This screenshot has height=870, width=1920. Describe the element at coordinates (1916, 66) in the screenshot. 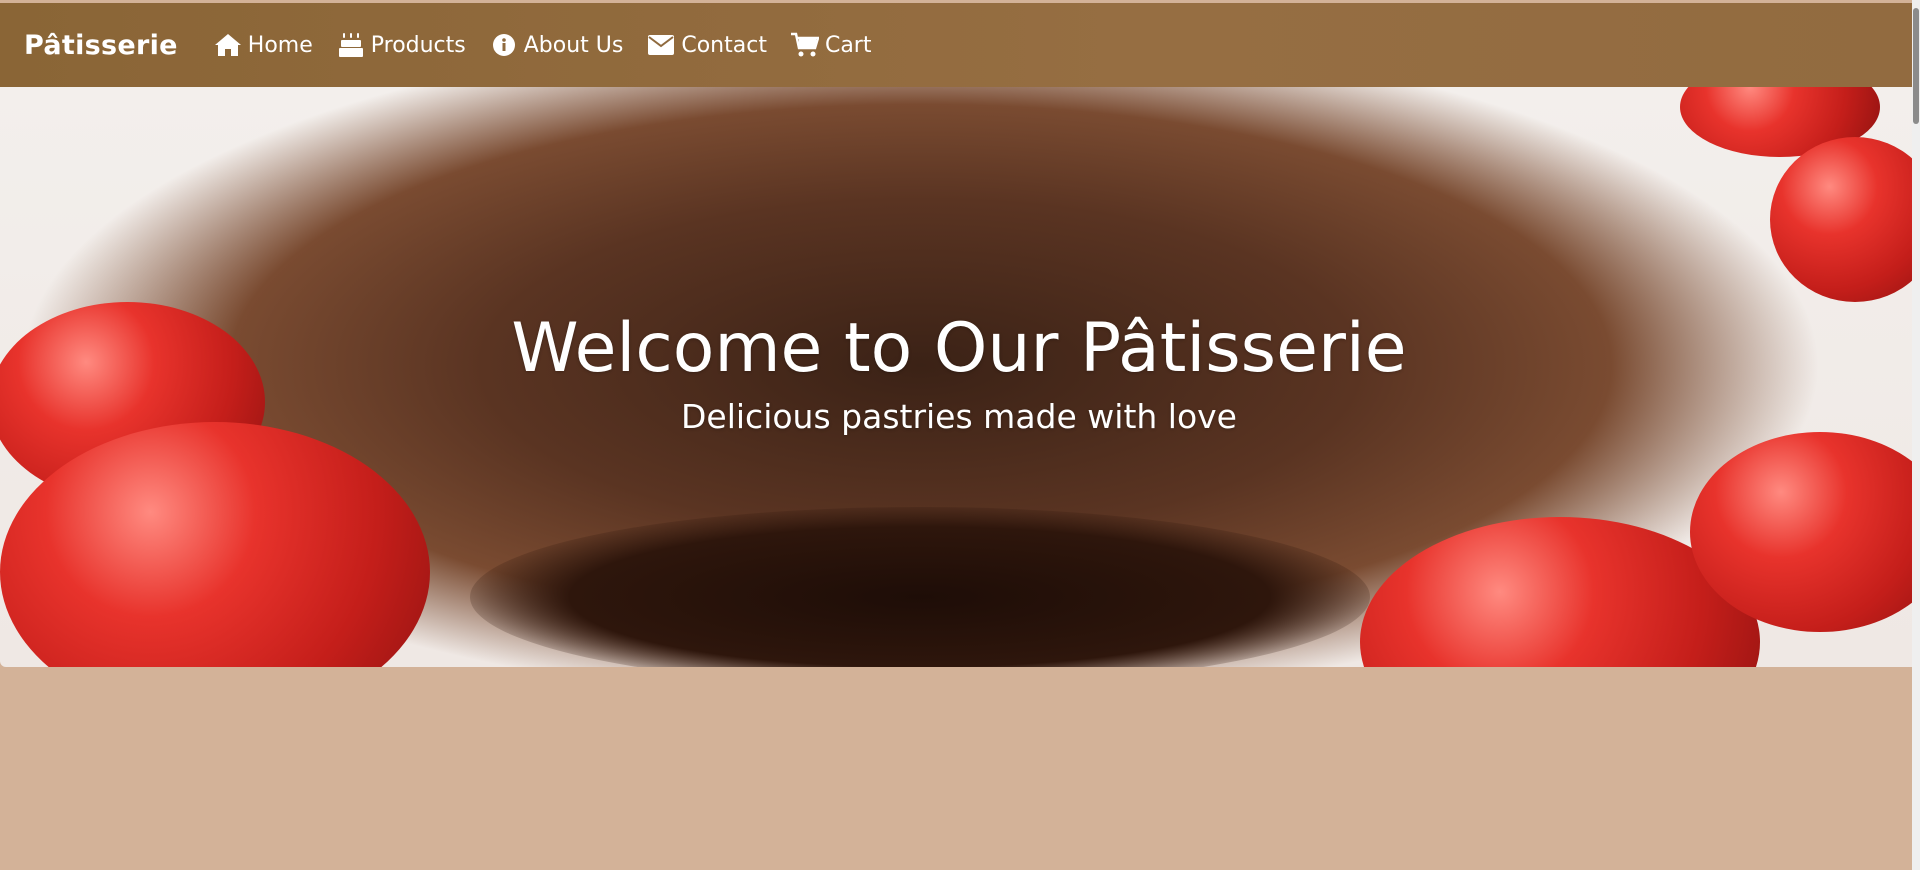

I see `scrollbar-thumb` at that location.